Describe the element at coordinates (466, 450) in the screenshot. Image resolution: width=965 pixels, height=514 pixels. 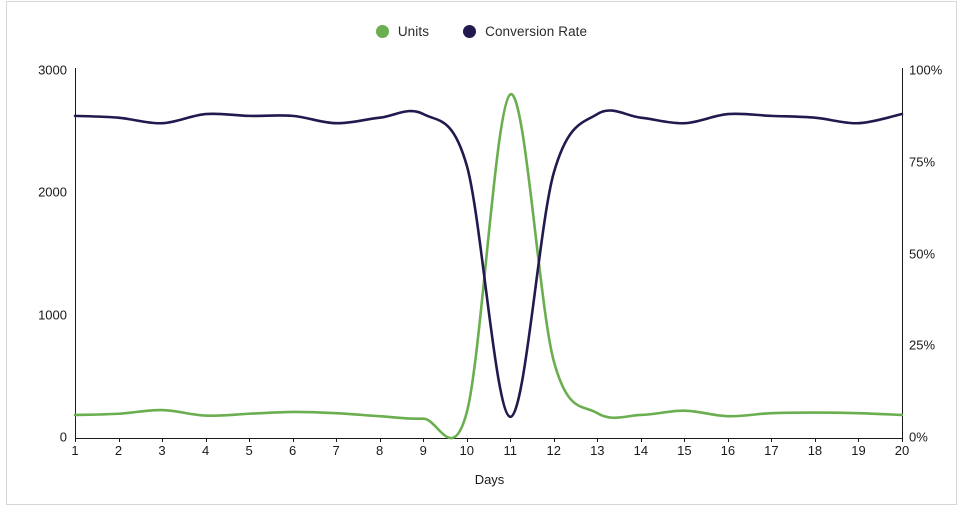
I see `x-axis-tick-label: 10` at that location.